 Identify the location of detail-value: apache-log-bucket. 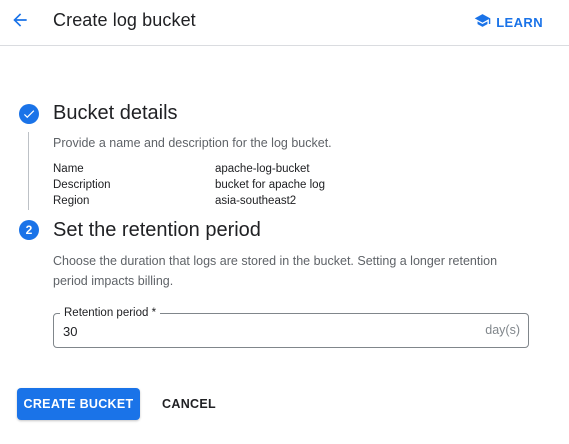
(262, 169).